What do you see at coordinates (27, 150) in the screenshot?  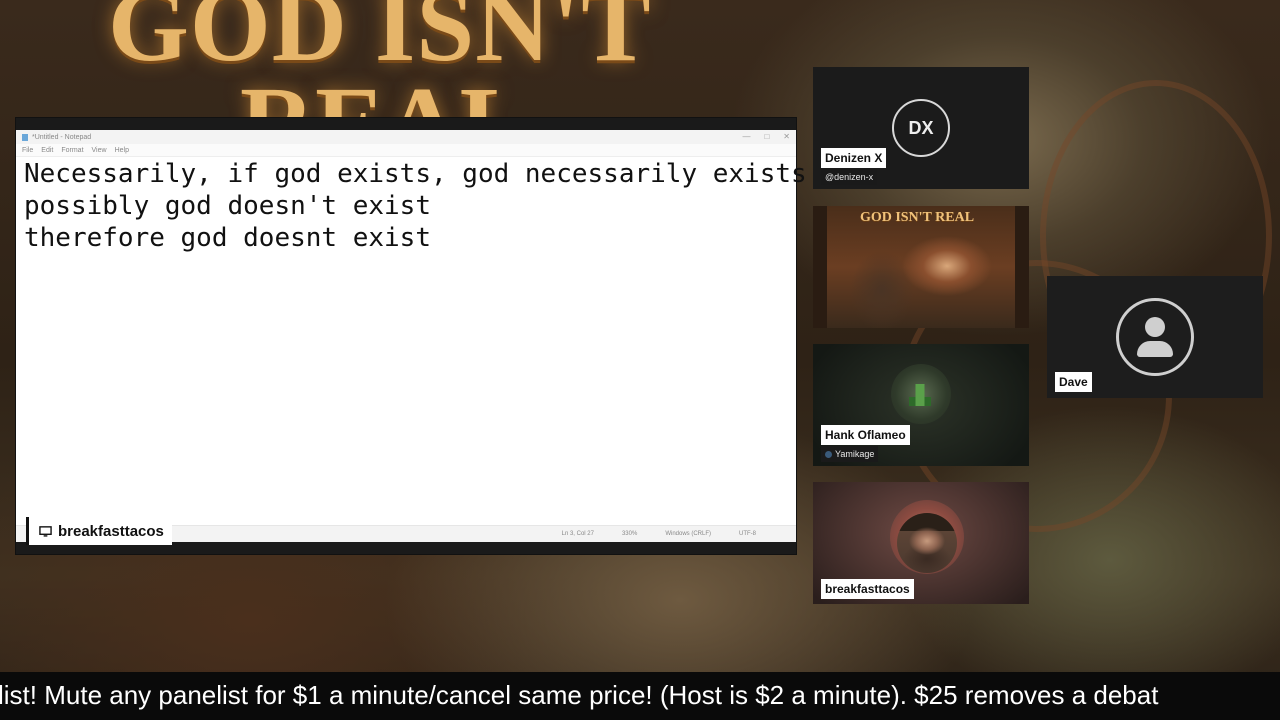 I see `menu-file: File` at bounding box center [27, 150].